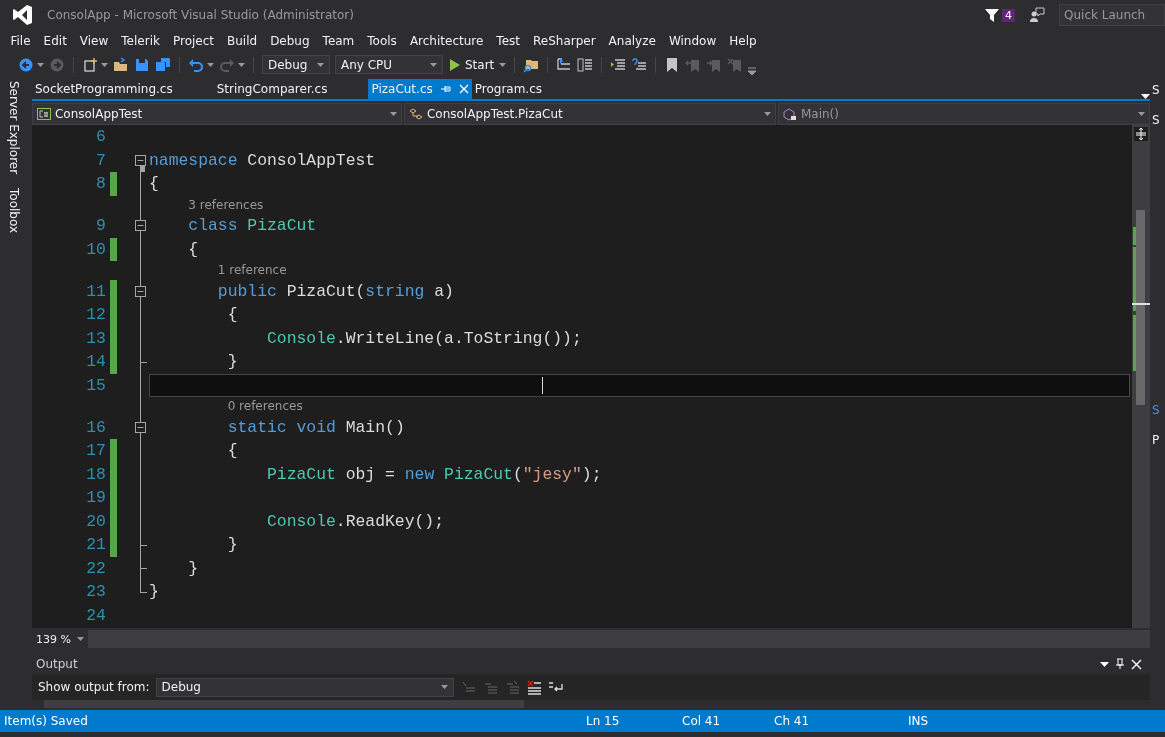 The height and width of the screenshot is (737, 1165). What do you see at coordinates (93, 687) in the screenshot?
I see `field-label: Show output from:` at bounding box center [93, 687].